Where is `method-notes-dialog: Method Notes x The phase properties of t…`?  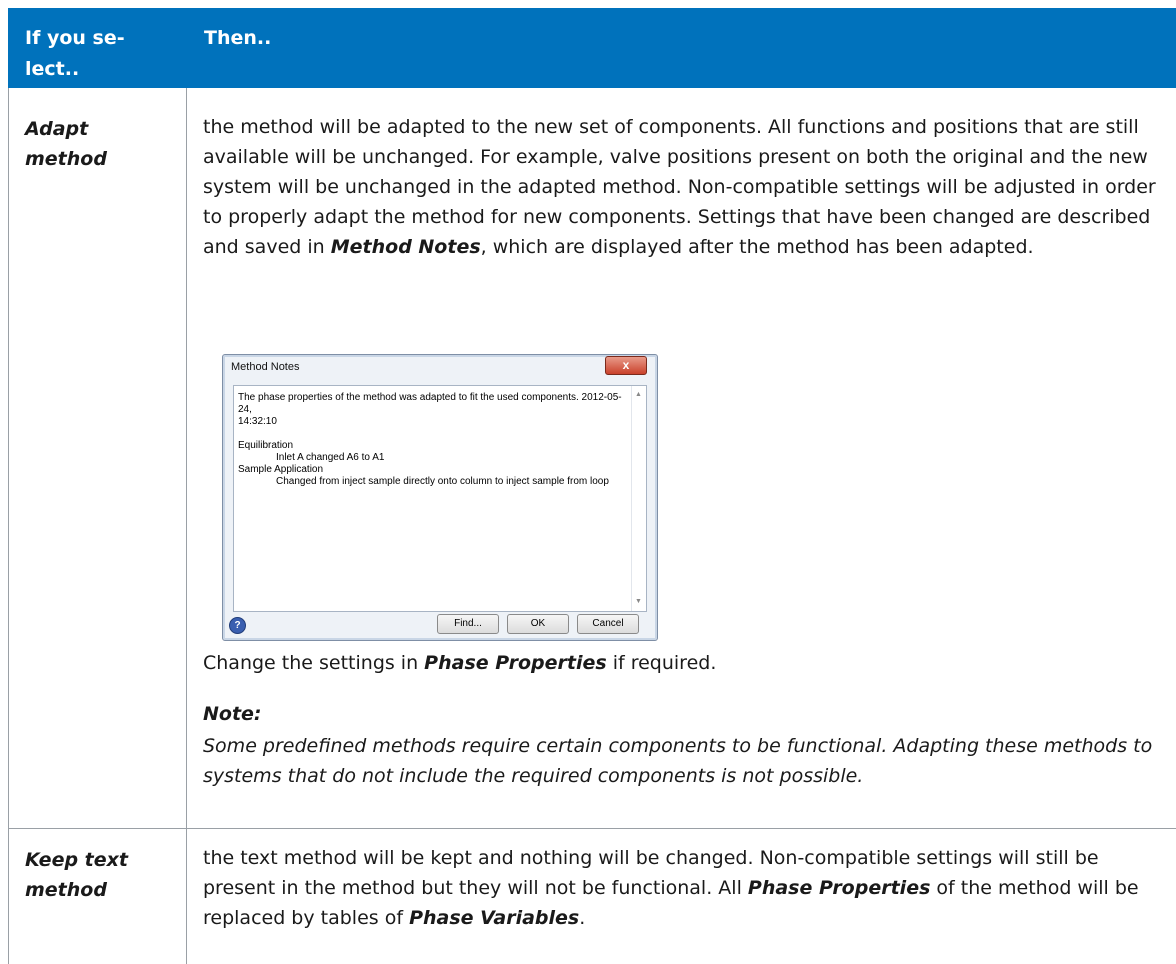
method-notes-dialog: Method Notes x The phase properties of t… is located at coordinates (440, 497).